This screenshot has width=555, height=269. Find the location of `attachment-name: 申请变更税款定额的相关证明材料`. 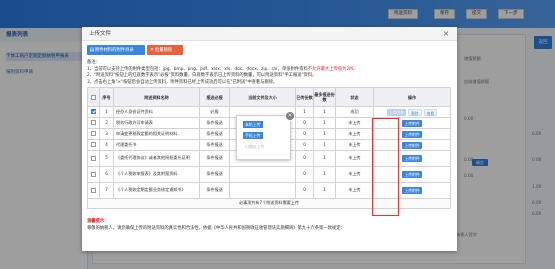

attachment-name: 申请变更税款定额的相关证明材料 is located at coordinates (156, 134).